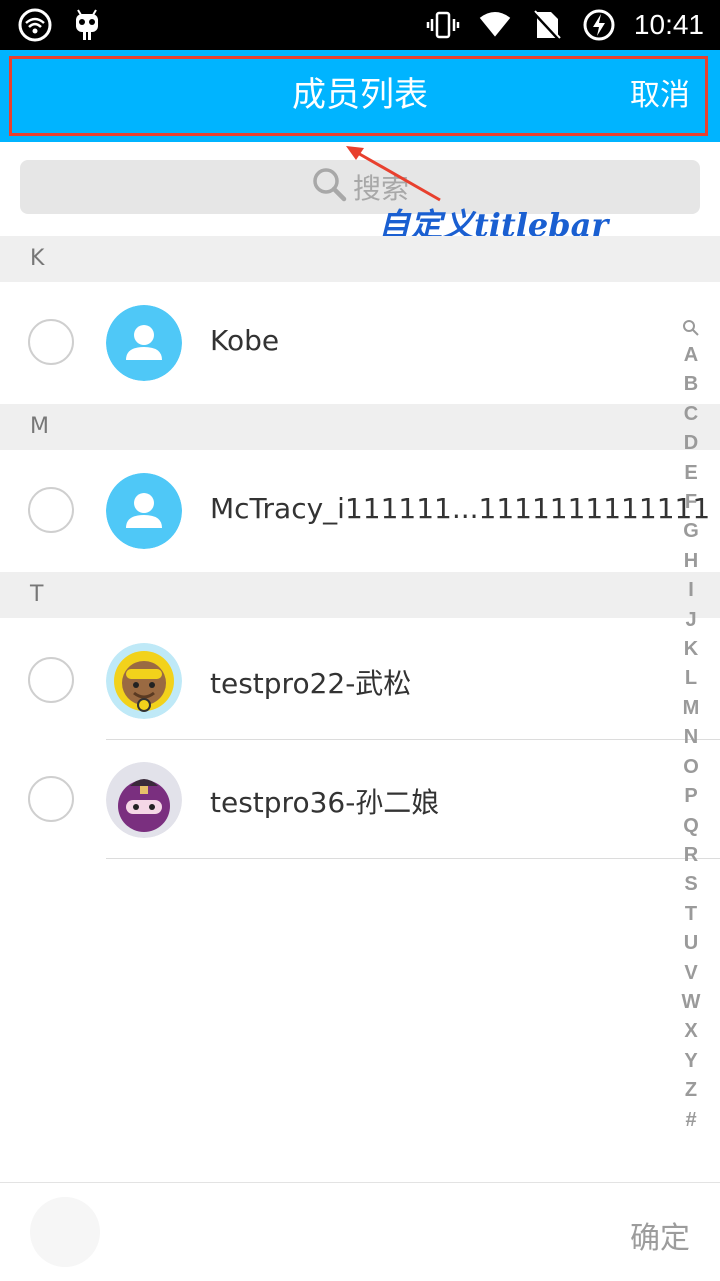  I want to click on selected-avatar-placeholder, so click(65, 1232).